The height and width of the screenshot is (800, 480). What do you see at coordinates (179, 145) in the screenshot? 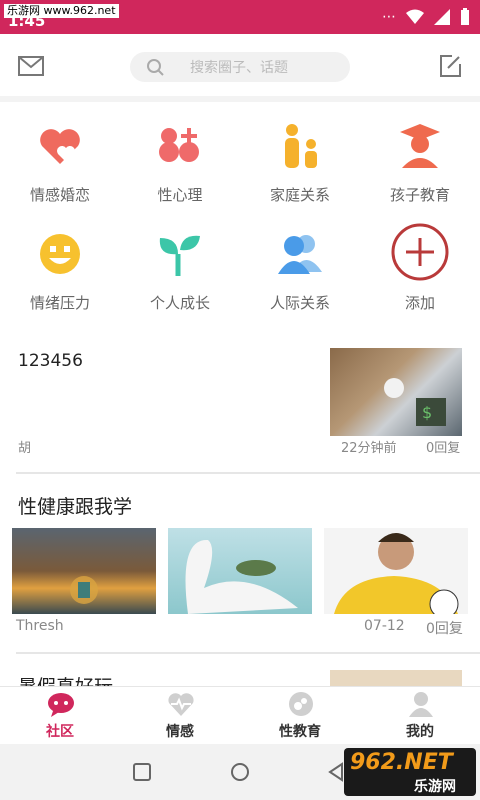
I see `gender-icon` at bounding box center [179, 145].